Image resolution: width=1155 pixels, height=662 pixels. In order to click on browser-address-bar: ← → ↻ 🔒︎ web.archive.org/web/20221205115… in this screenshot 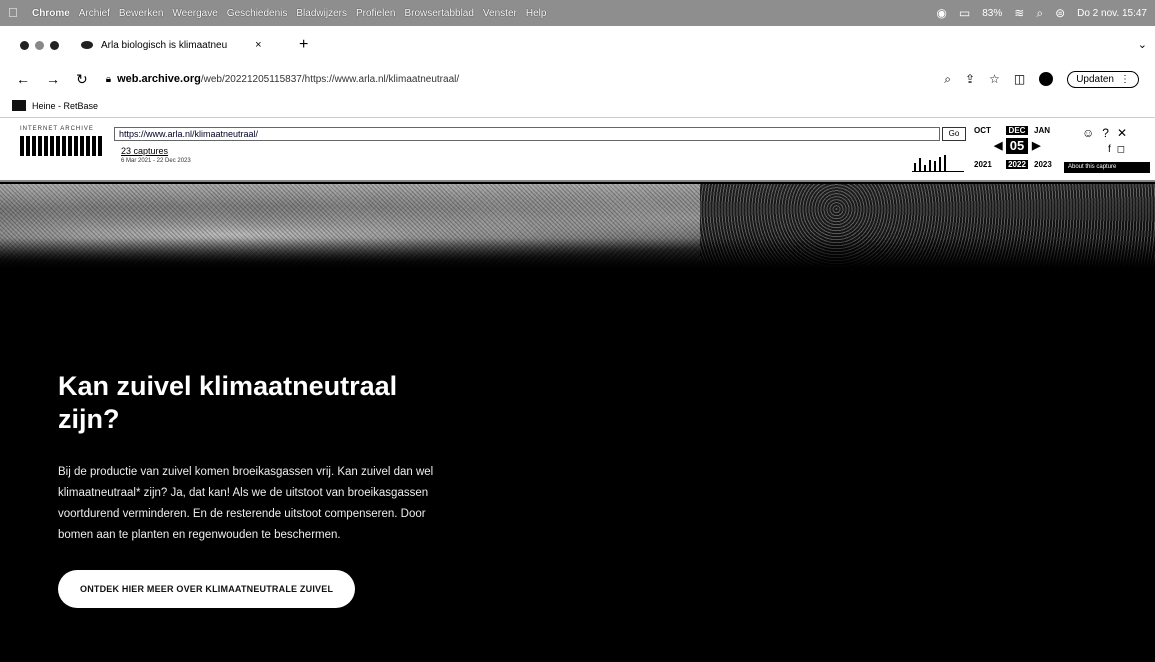, I will do `click(577, 79)`.